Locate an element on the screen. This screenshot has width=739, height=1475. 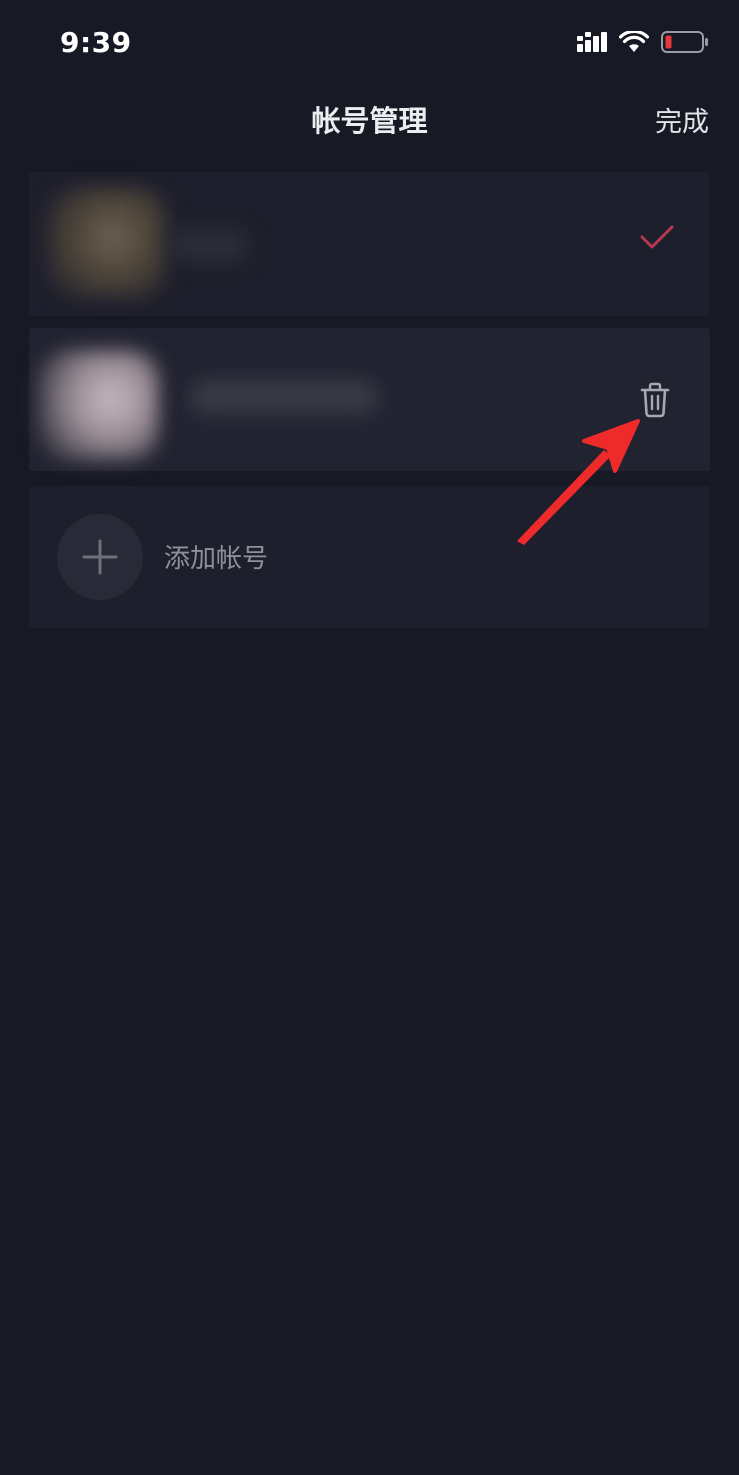
nav-header: 帐号管理 完成 is located at coordinates (369, 119).